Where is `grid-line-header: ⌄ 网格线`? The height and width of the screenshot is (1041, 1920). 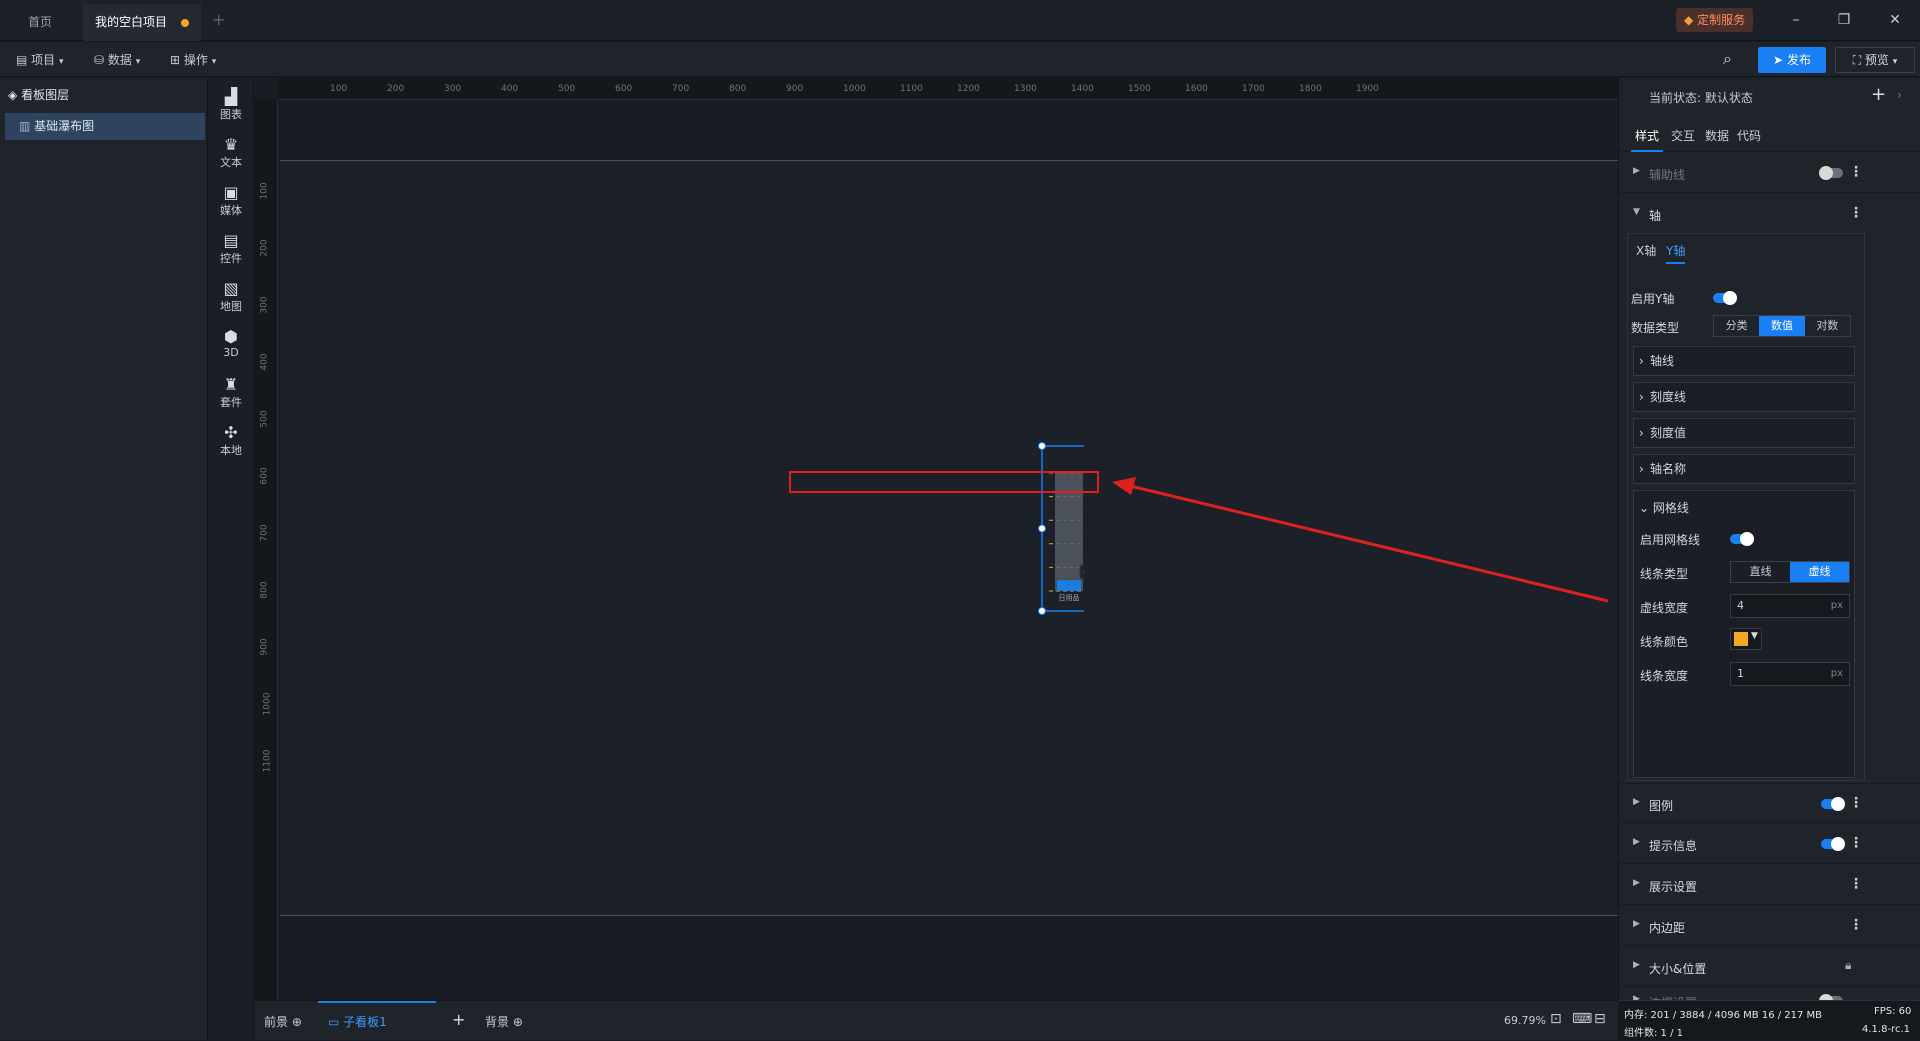 grid-line-header: ⌄ 网格线 is located at coordinates (1664, 507).